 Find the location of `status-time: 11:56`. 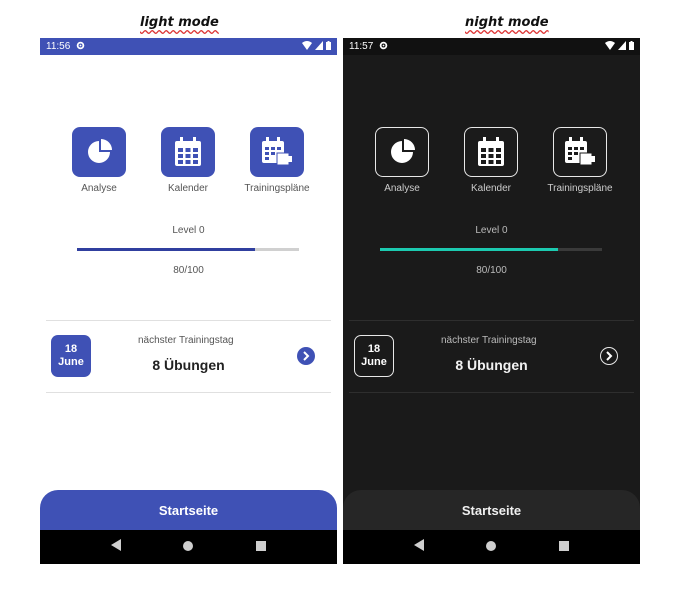

status-time: 11:56 is located at coordinates (58, 46).